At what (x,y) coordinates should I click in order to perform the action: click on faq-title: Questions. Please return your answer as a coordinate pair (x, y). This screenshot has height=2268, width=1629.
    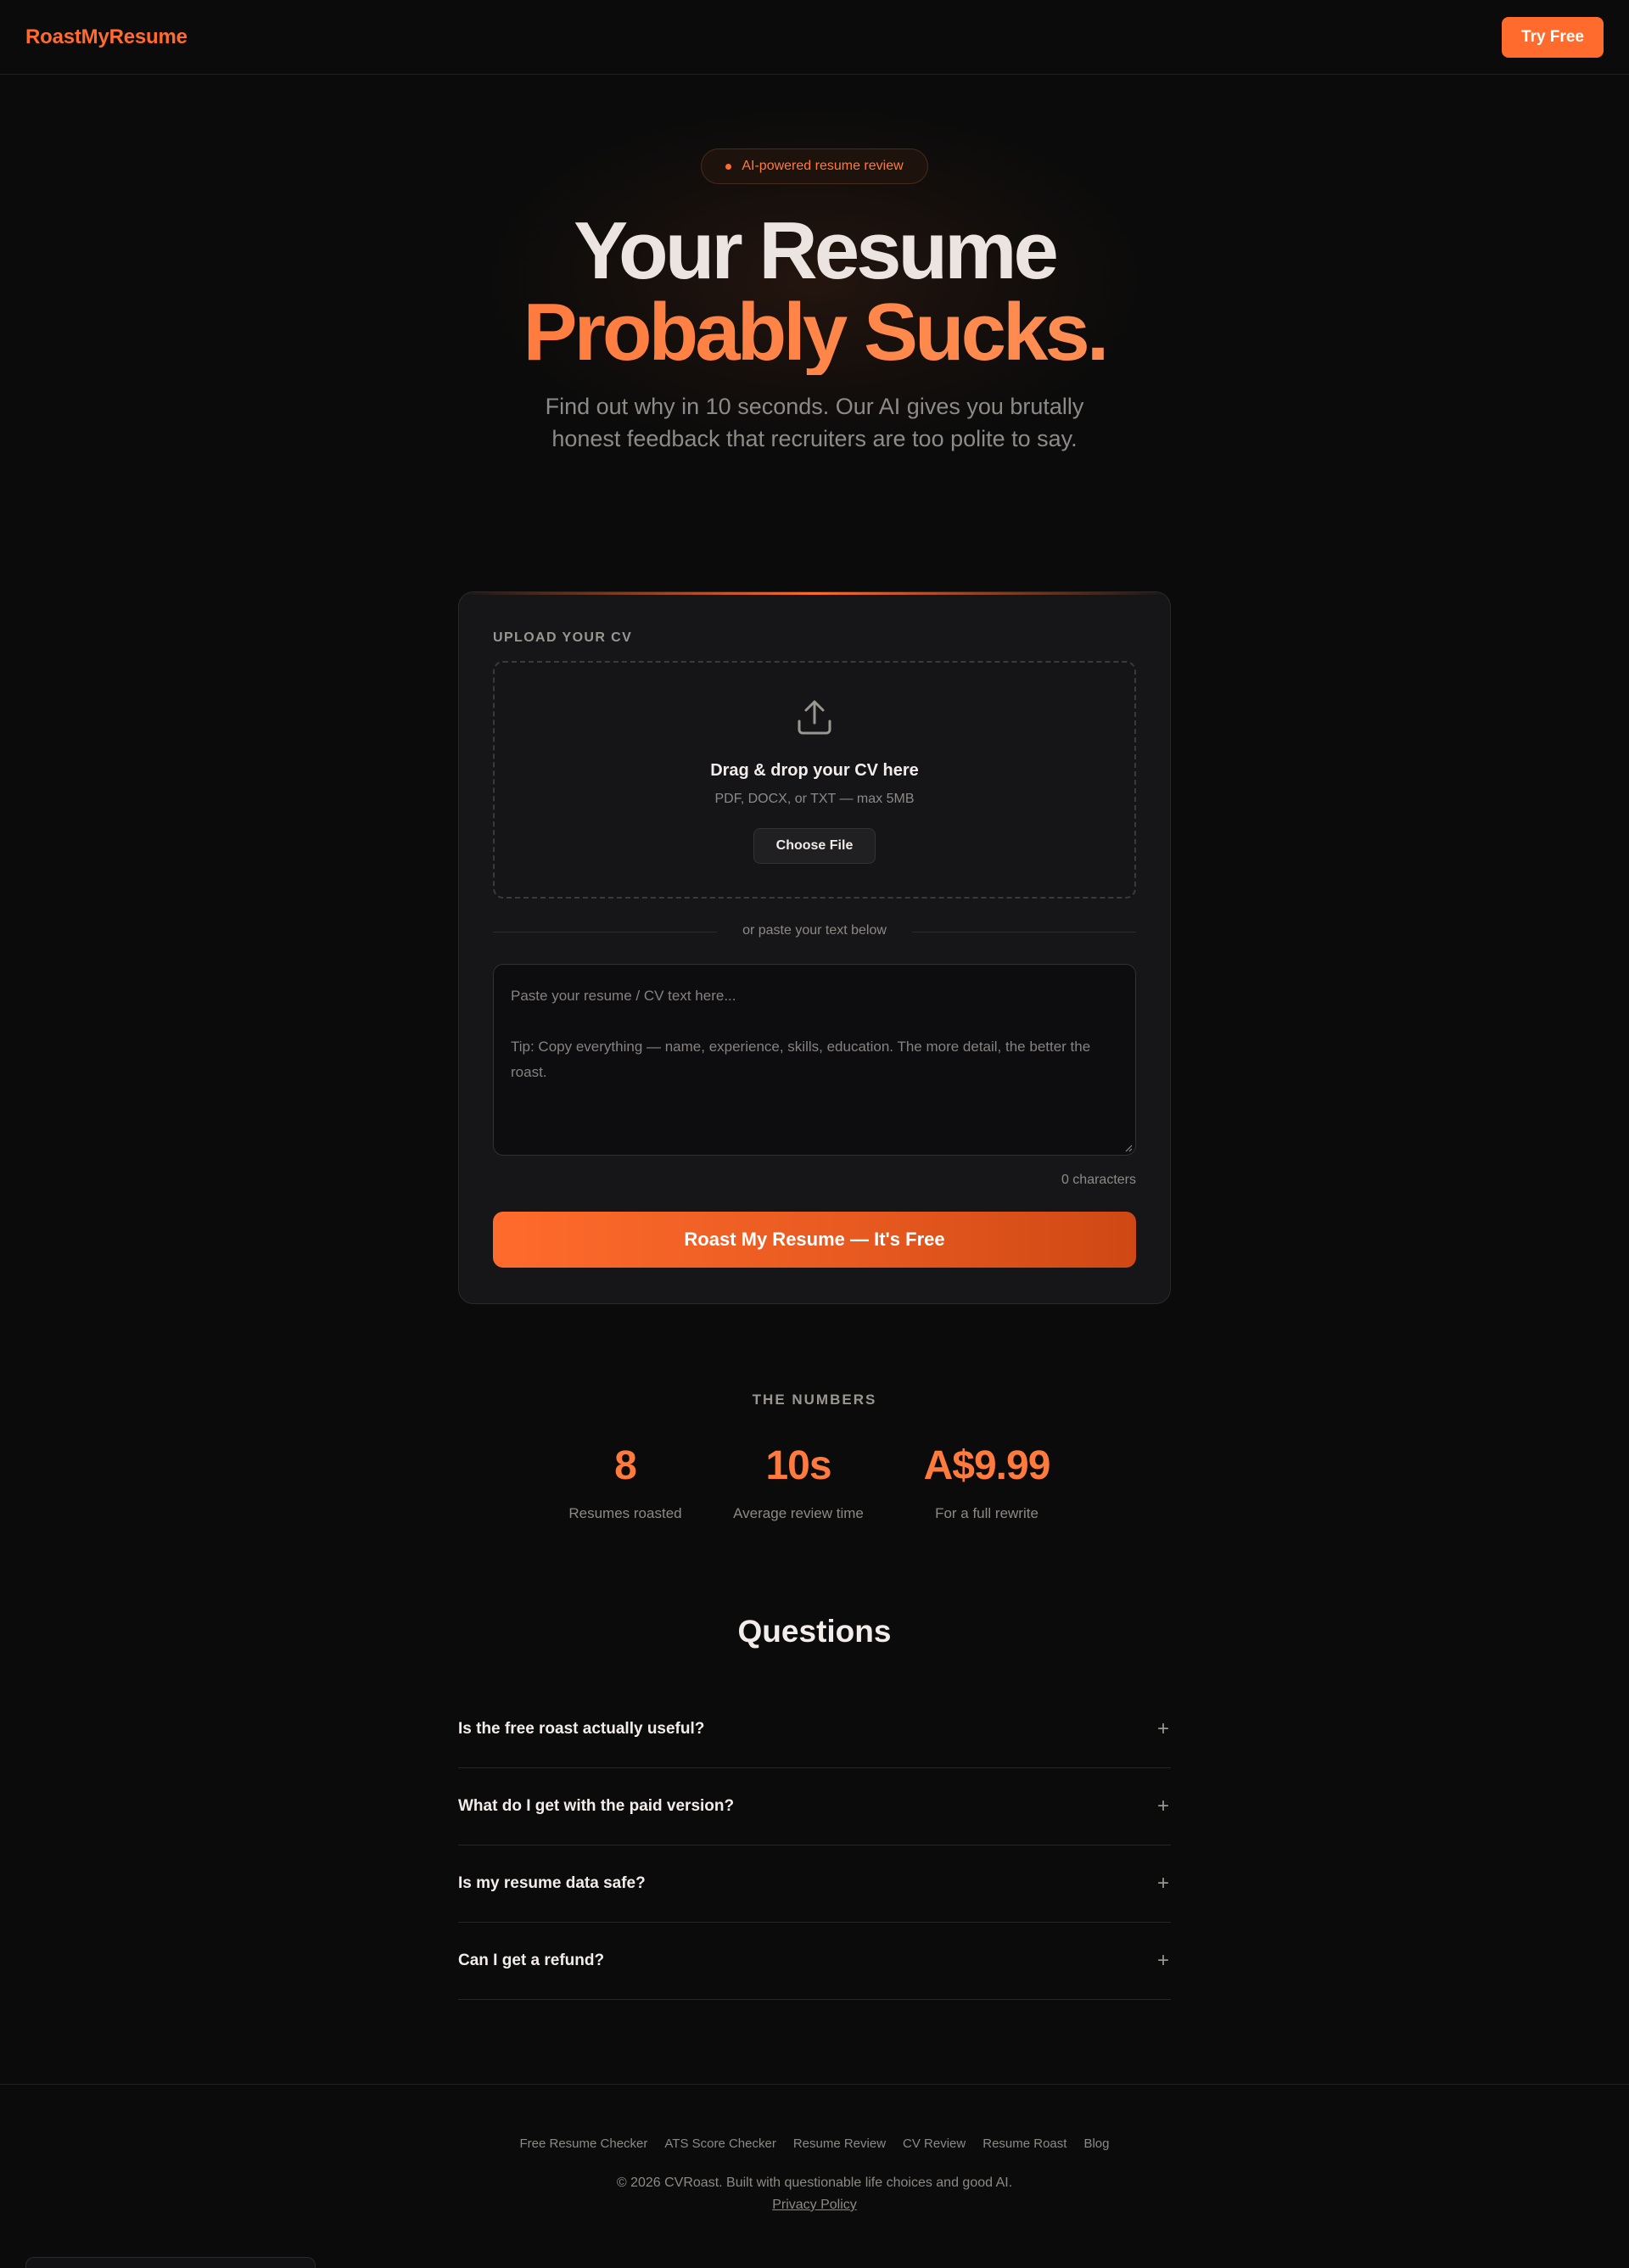
    Looking at the image, I should click on (814, 1631).